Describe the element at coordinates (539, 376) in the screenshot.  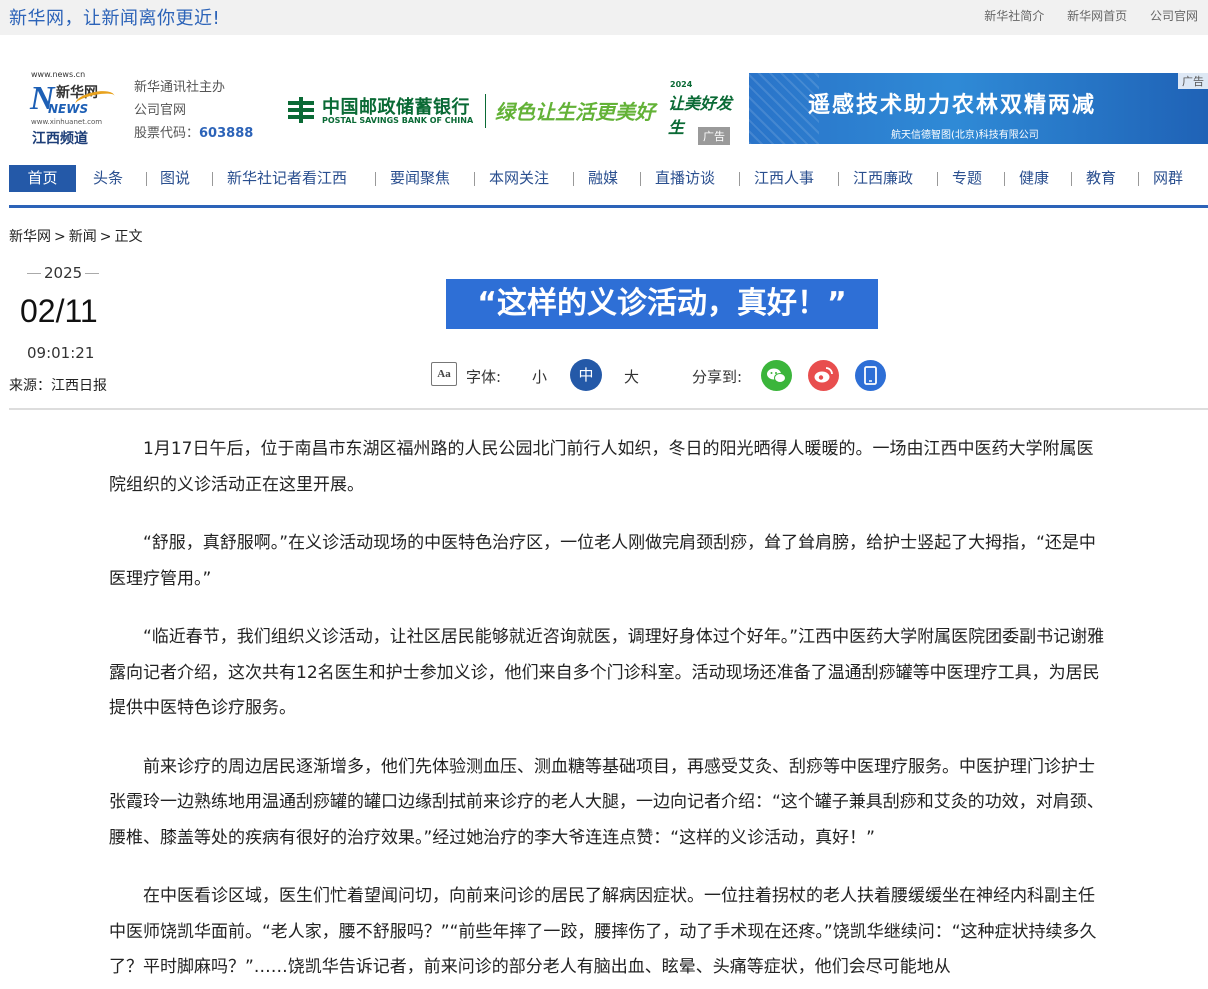
I see `font-size-small: 小` at that location.